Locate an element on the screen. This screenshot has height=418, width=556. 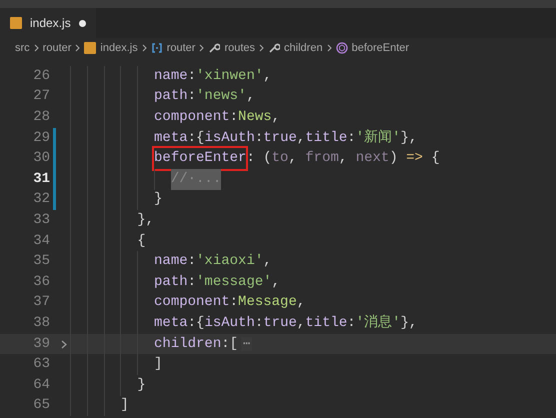
breadcrumb-item: src is located at coordinates (22, 48).